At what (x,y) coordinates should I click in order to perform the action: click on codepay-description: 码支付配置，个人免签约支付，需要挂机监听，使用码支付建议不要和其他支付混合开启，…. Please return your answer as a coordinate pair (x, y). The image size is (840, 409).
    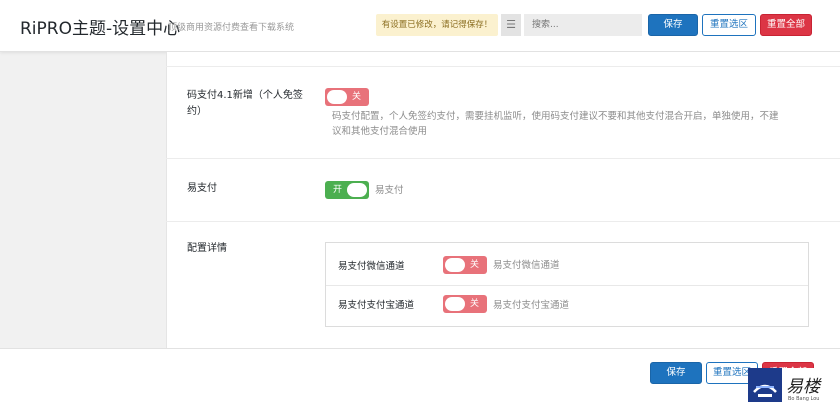
    Looking at the image, I should click on (571, 124).